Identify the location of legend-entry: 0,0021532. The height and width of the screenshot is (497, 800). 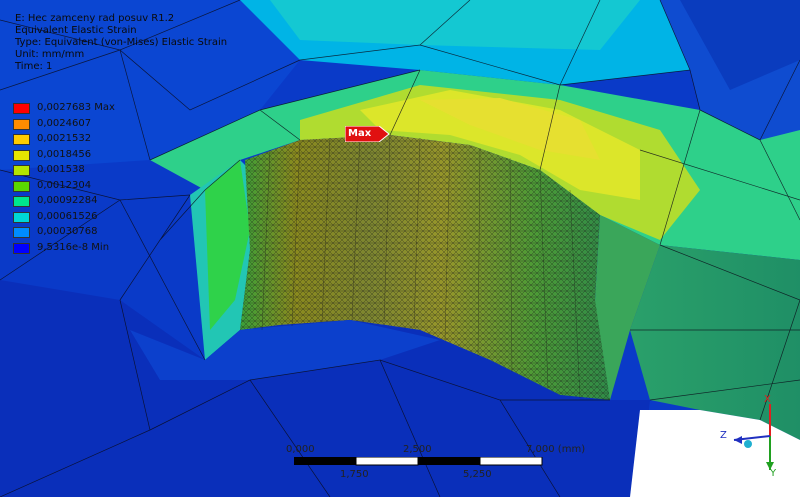
(123, 139).